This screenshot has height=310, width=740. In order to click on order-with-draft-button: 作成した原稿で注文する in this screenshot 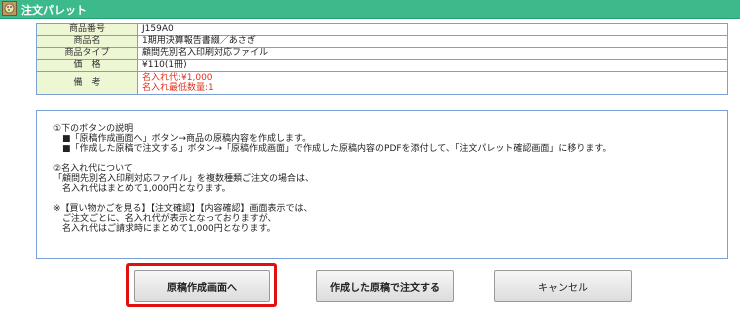, I will do `click(385, 286)`.